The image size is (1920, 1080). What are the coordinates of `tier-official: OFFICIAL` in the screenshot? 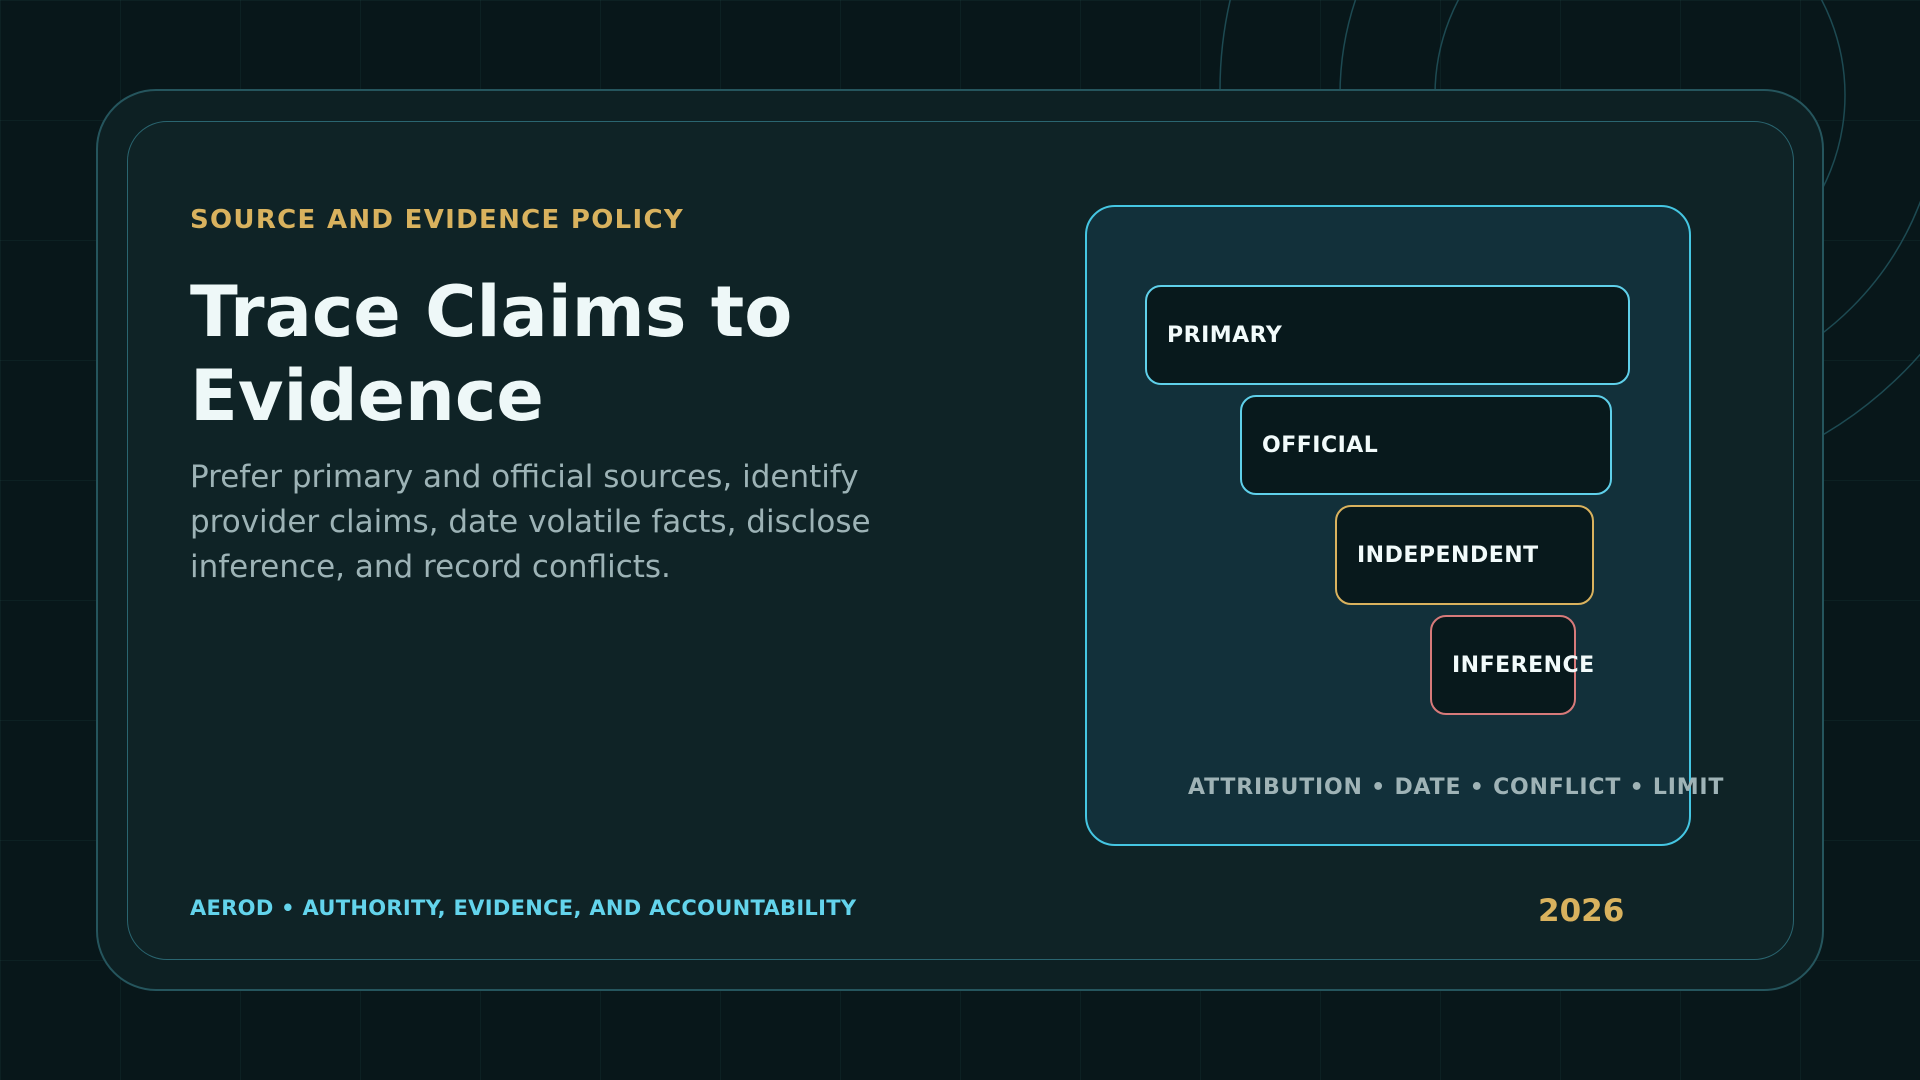 It's located at (1426, 445).